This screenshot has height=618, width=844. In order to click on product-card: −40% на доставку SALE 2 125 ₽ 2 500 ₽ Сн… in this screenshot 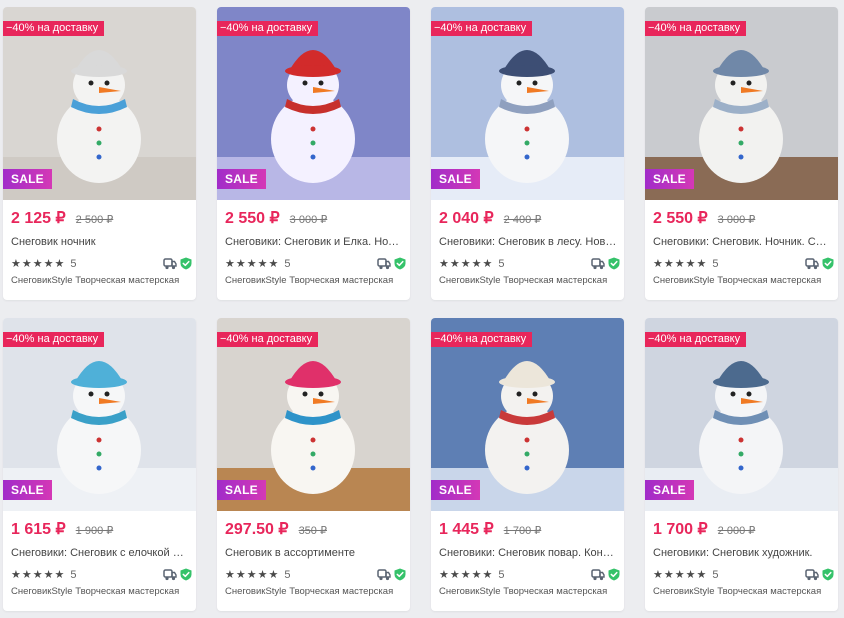, I will do `click(99, 153)`.